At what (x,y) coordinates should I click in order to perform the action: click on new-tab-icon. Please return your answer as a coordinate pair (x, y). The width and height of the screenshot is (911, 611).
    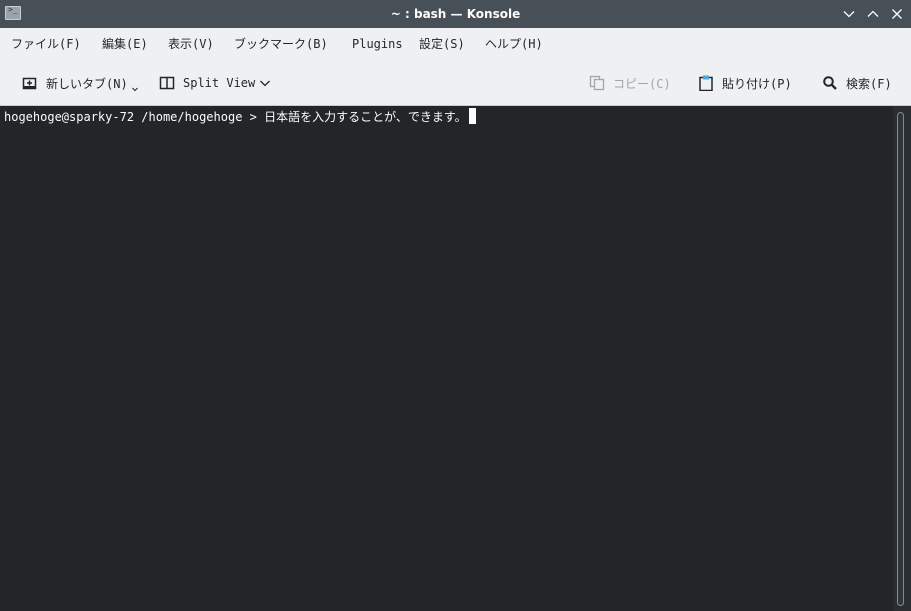
    Looking at the image, I should click on (30, 83).